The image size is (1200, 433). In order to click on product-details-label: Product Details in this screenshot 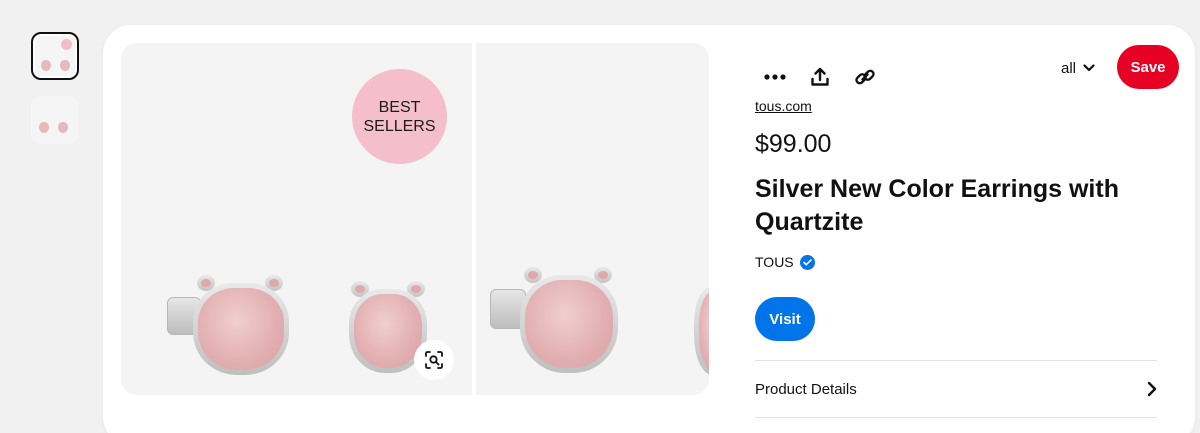, I will do `click(806, 389)`.